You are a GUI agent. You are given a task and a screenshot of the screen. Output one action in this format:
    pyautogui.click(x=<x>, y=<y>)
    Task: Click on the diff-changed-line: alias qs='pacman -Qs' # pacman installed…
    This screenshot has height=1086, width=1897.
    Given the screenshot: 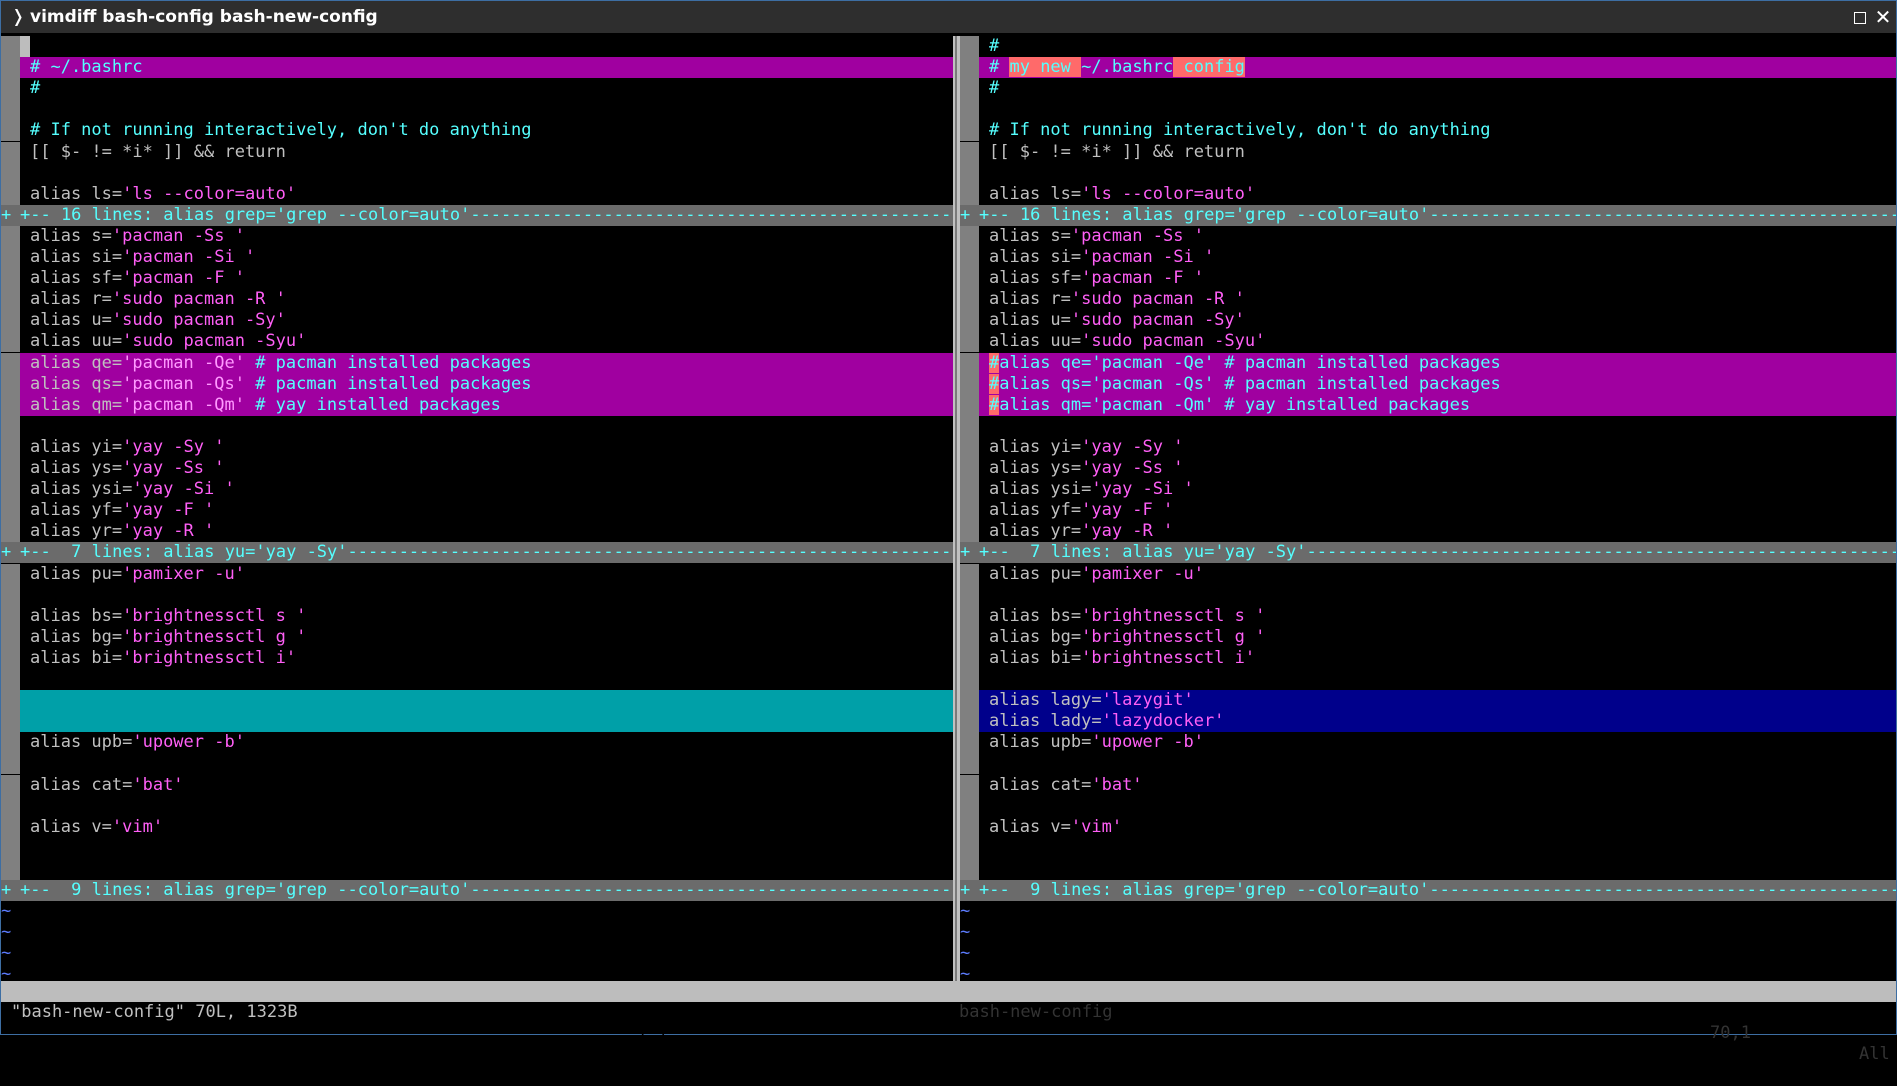 What is the action you would take?
    pyautogui.click(x=477, y=384)
    